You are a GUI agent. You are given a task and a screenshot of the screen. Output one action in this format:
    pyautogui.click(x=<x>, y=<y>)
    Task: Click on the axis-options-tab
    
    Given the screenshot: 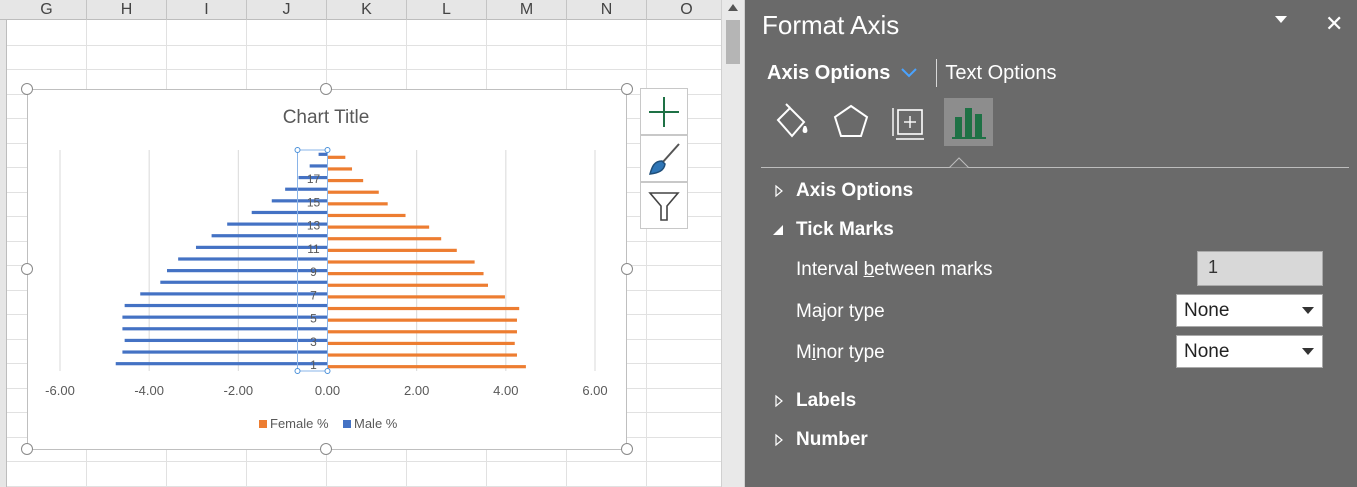 What is the action you would take?
    pyautogui.click(x=968, y=122)
    